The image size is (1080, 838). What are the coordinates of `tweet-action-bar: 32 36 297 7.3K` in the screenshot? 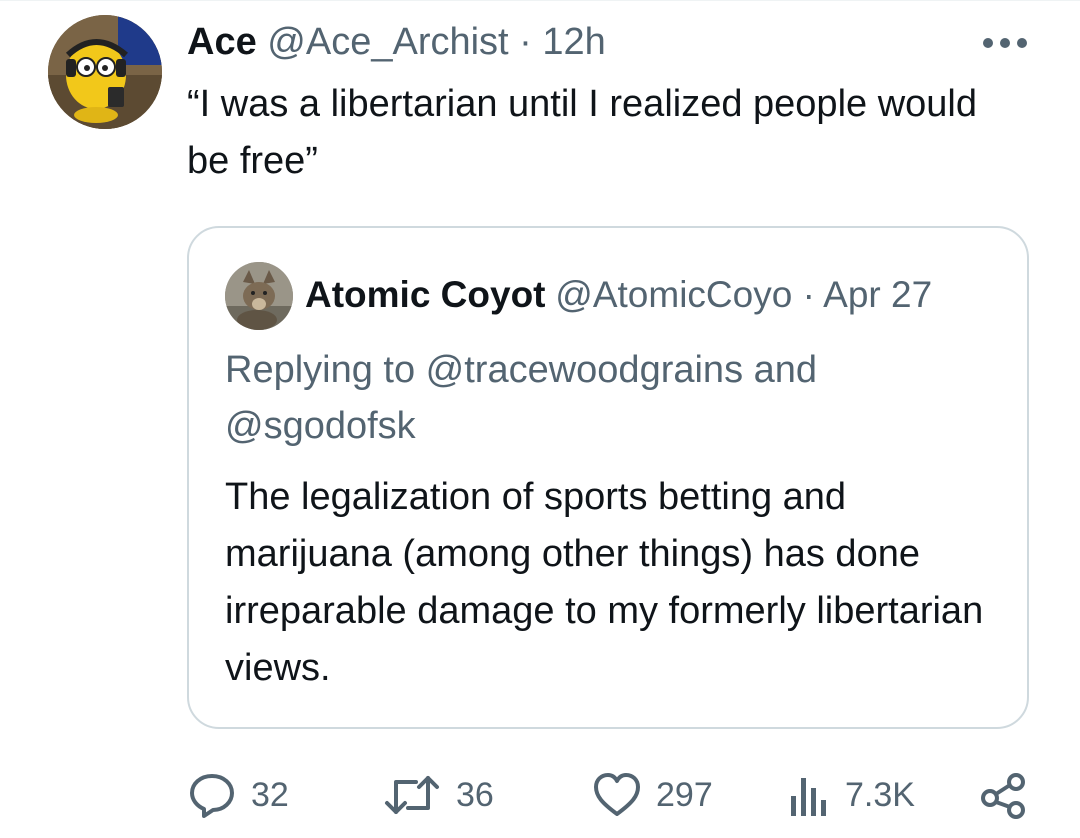 It's located at (540, 795).